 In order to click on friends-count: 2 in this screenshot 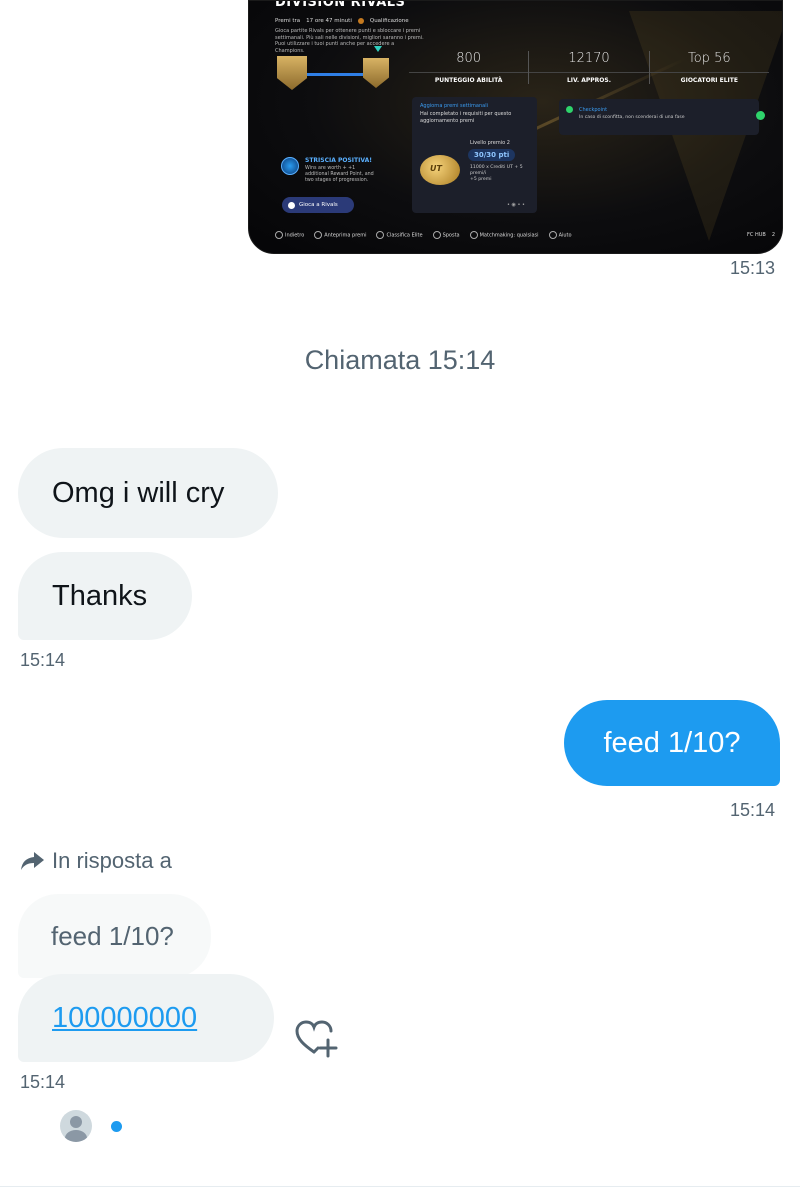, I will do `click(773, 235)`.